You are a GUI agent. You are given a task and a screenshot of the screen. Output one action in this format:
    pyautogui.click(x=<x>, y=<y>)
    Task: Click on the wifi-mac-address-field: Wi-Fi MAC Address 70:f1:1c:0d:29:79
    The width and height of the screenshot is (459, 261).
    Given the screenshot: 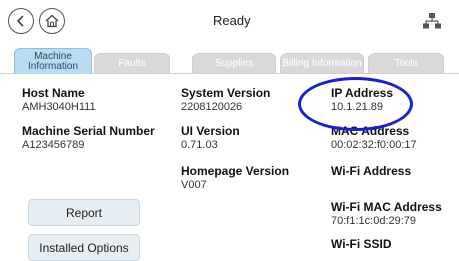 What is the action you would take?
    pyautogui.click(x=386, y=214)
    